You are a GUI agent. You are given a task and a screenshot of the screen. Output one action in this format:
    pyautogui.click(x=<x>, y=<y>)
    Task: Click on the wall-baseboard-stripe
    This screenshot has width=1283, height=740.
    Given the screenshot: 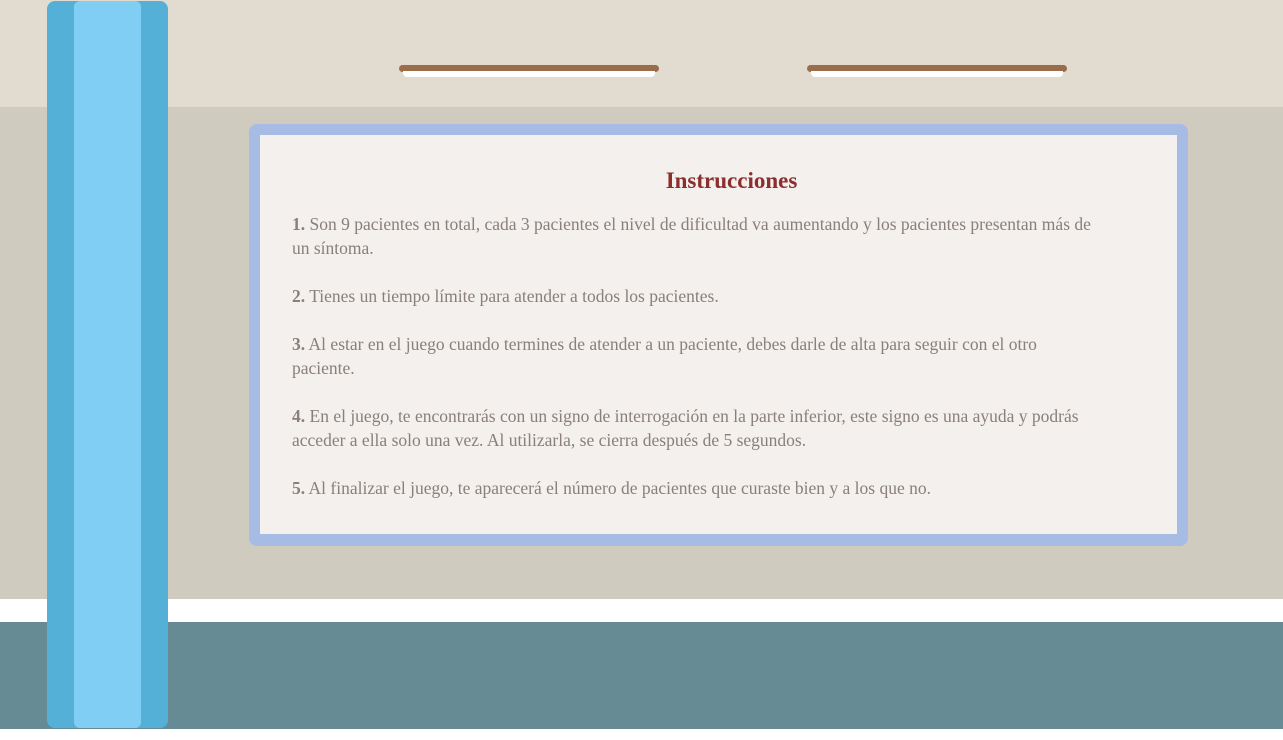 What is the action you would take?
    pyautogui.click(x=641, y=610)
    